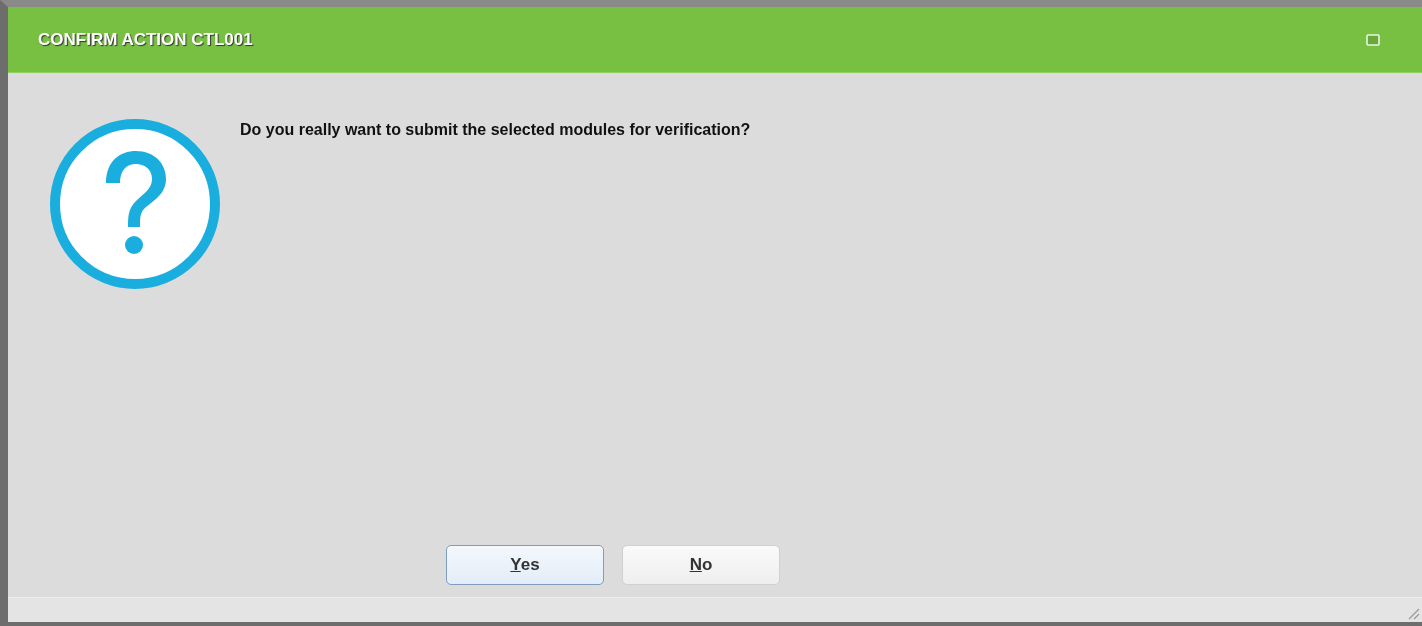 The width and height of the screenshot is (1422, 626). Describe the element at coordinates (1413, 613) in the screenshot. I see `resize-grip-icon` at that location.